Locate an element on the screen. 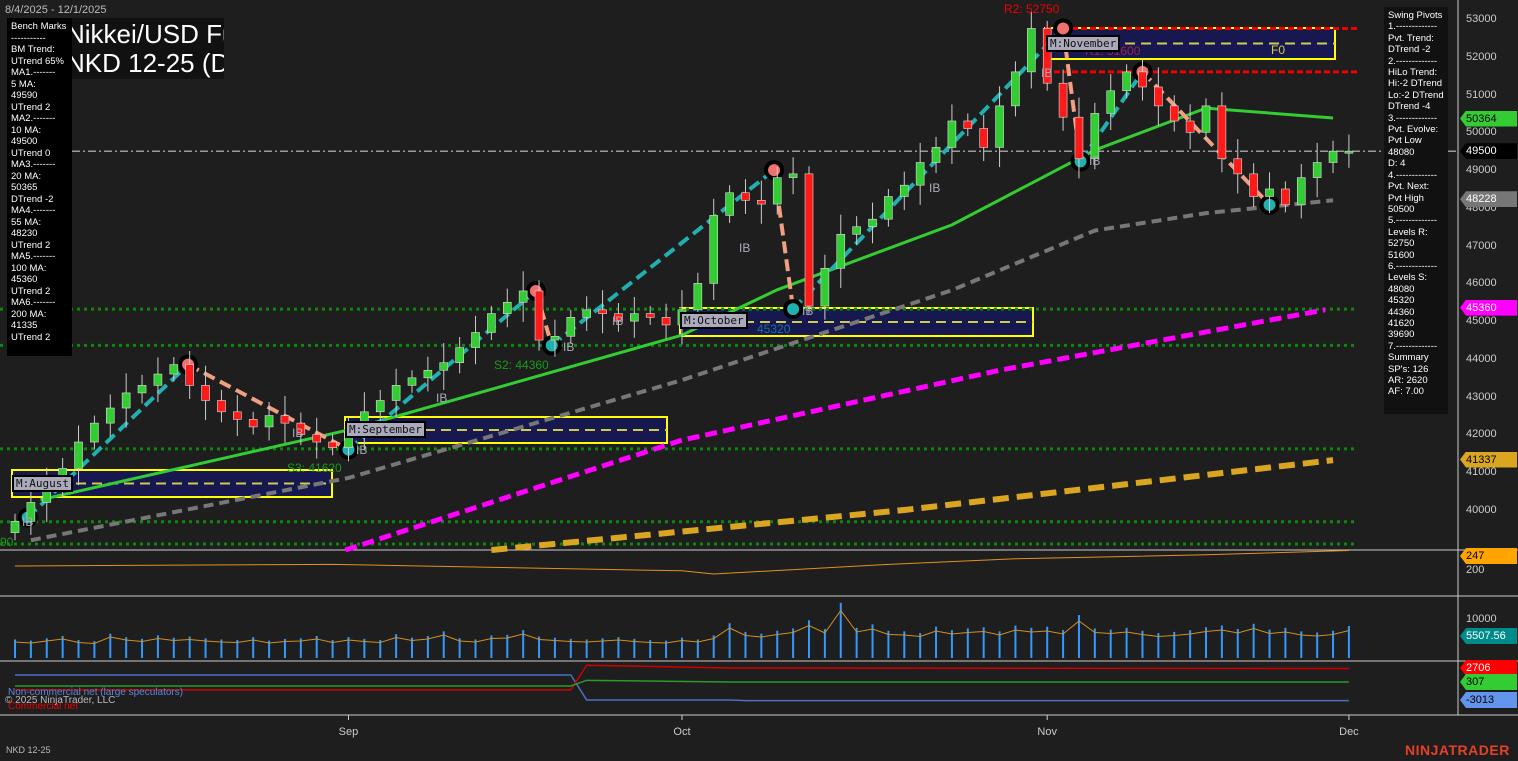 The image size is (1518, 761). osc-value-tag: 247 is located at coordinates (1488, 556).